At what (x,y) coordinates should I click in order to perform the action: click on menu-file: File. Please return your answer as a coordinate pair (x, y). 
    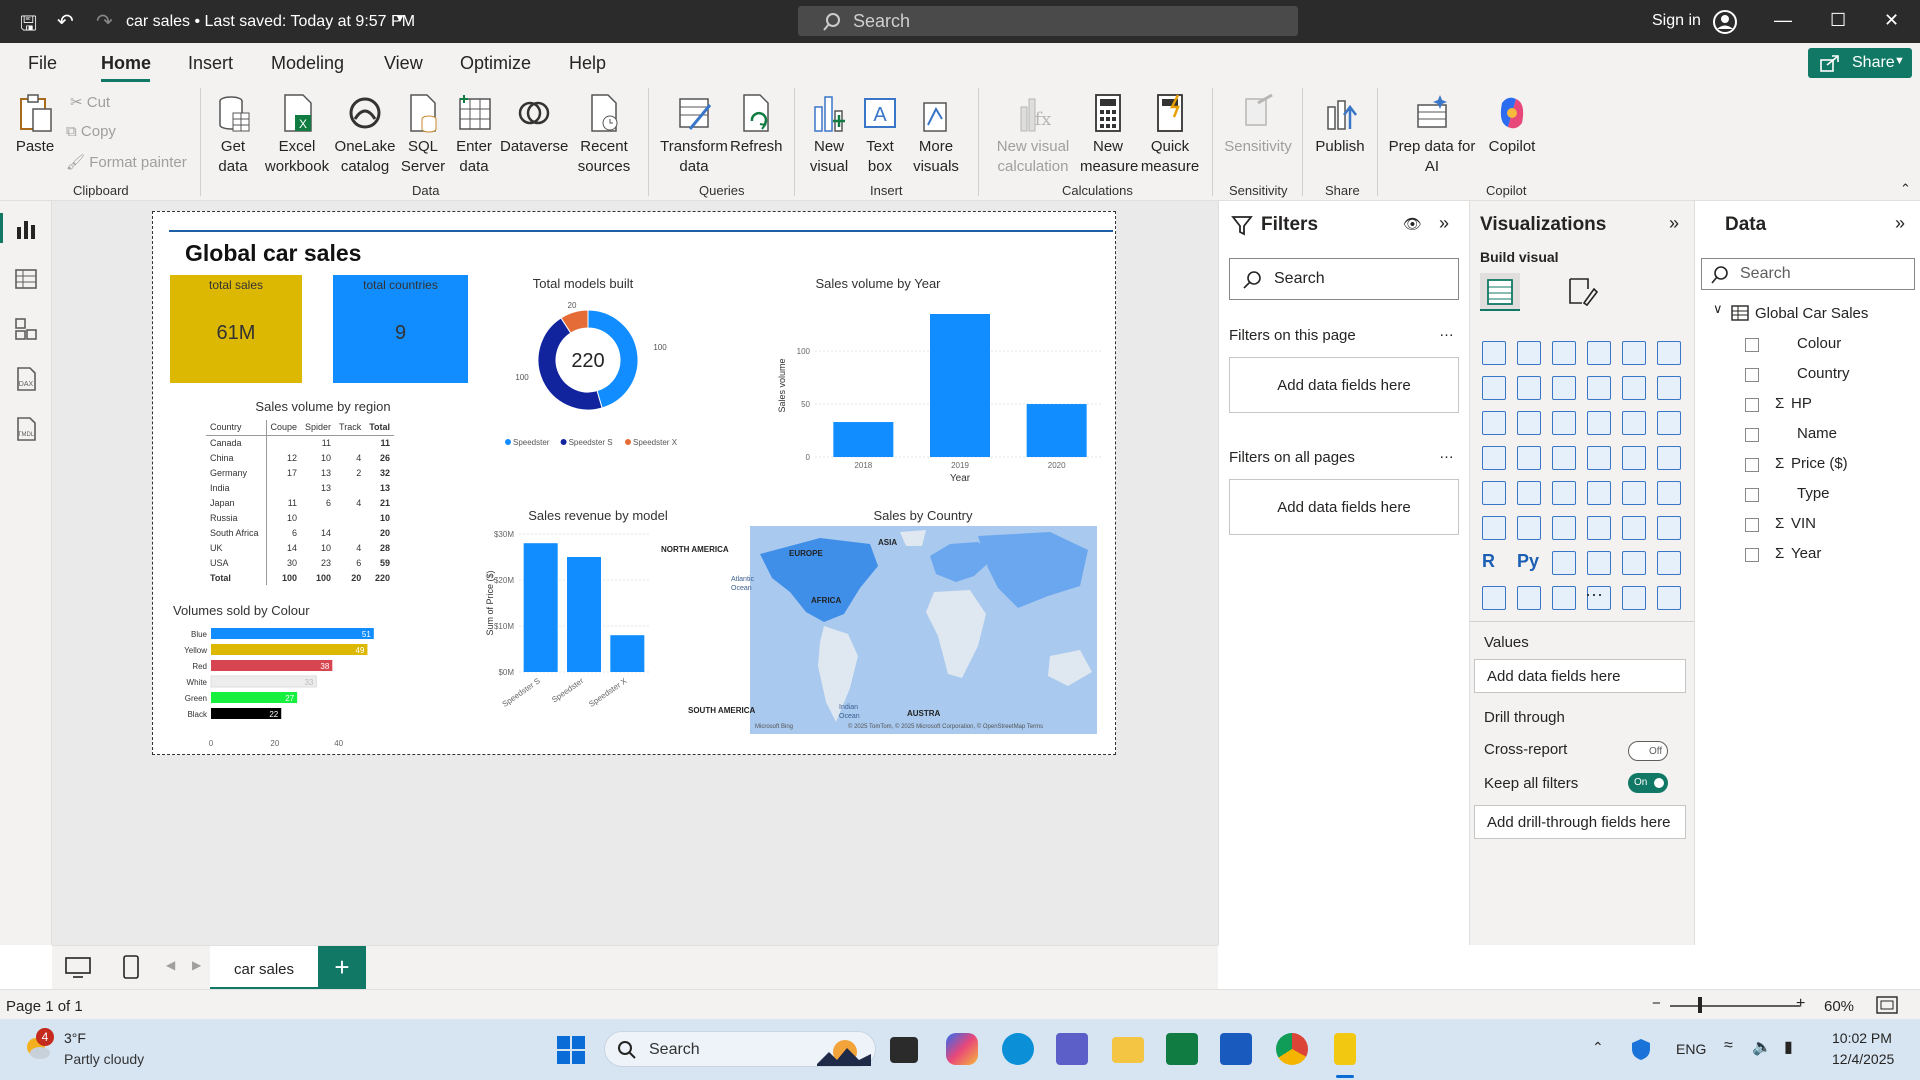
    Looking at the image, I should click on (42, 63).